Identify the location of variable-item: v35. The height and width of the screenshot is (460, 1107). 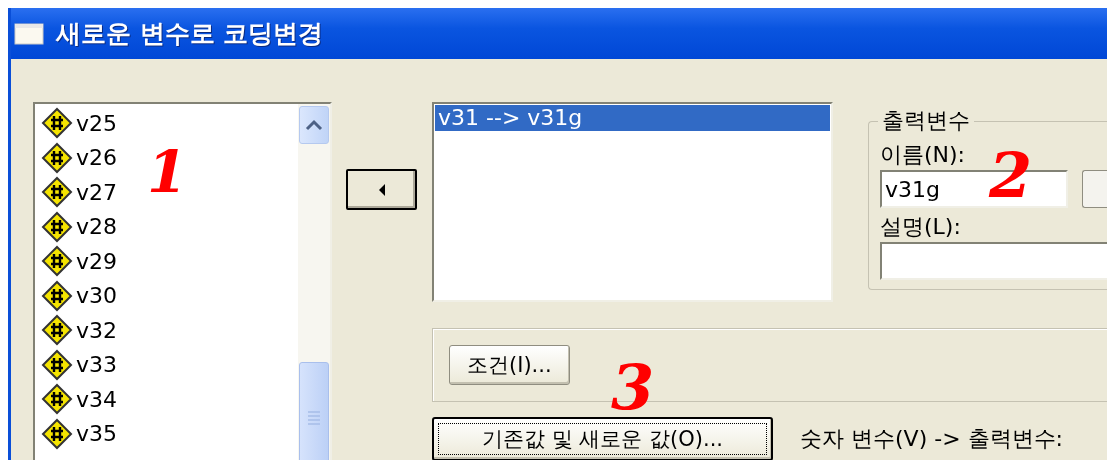
(76, 433).